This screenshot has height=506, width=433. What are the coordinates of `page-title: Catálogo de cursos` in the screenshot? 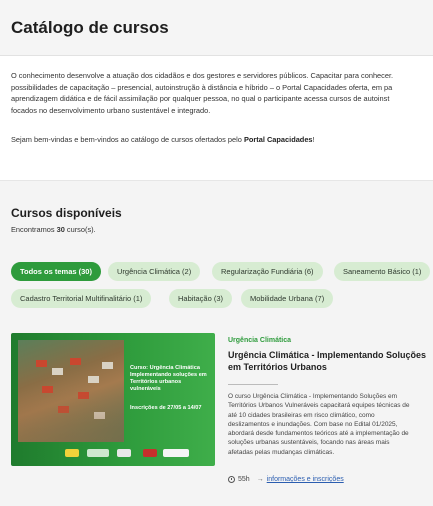 It's located at (90, 27).